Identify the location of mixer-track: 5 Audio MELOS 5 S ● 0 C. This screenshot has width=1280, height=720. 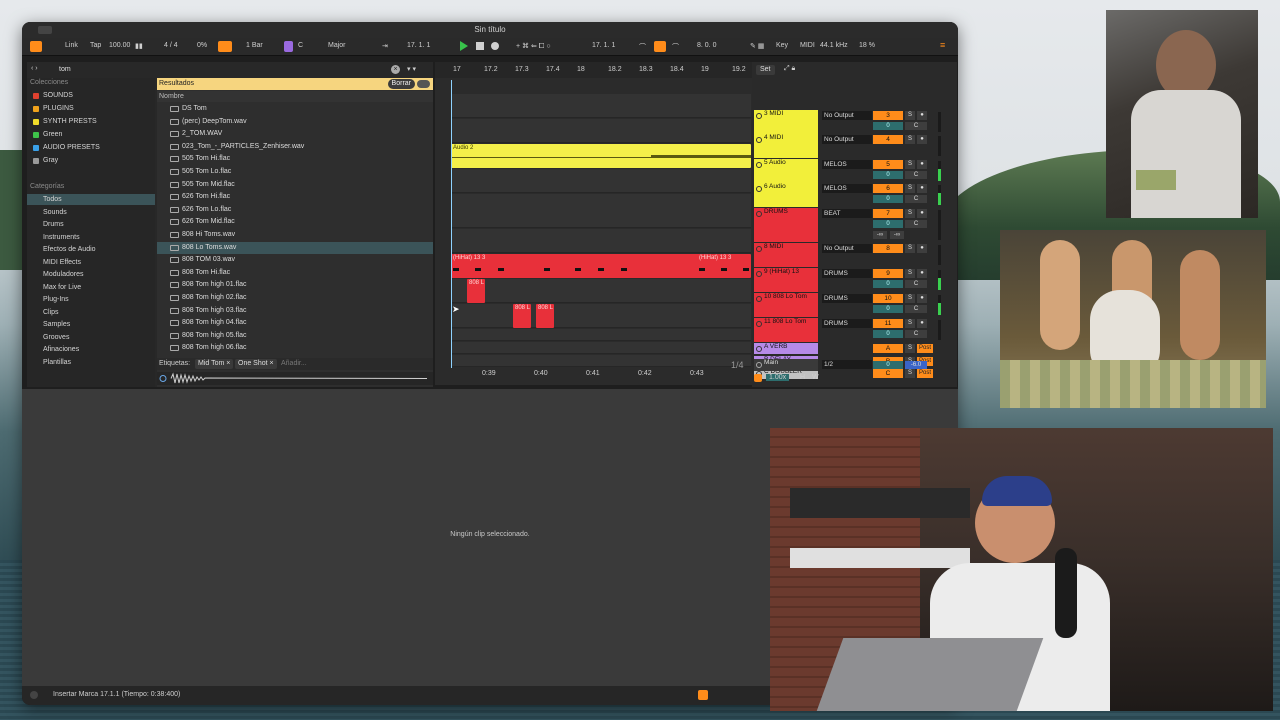
(854, 171).